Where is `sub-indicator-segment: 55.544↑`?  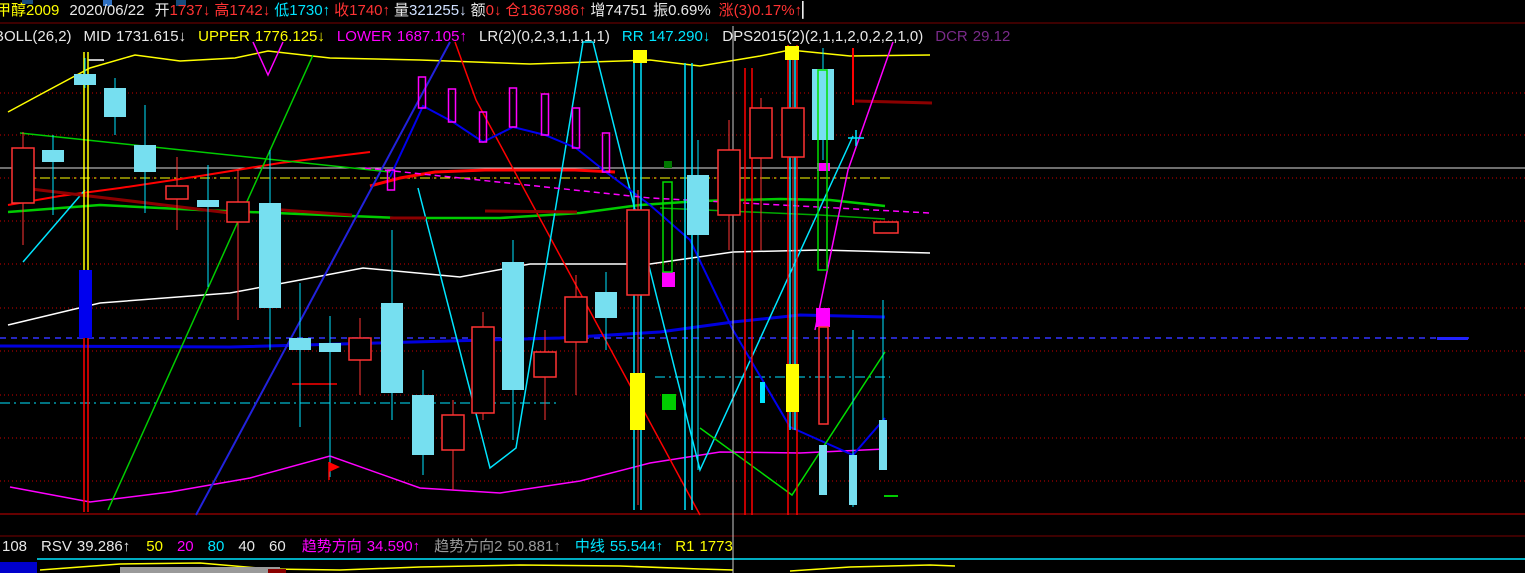
sub-indicator-segment: 55.544↑ is located at coordinates (636, 546).